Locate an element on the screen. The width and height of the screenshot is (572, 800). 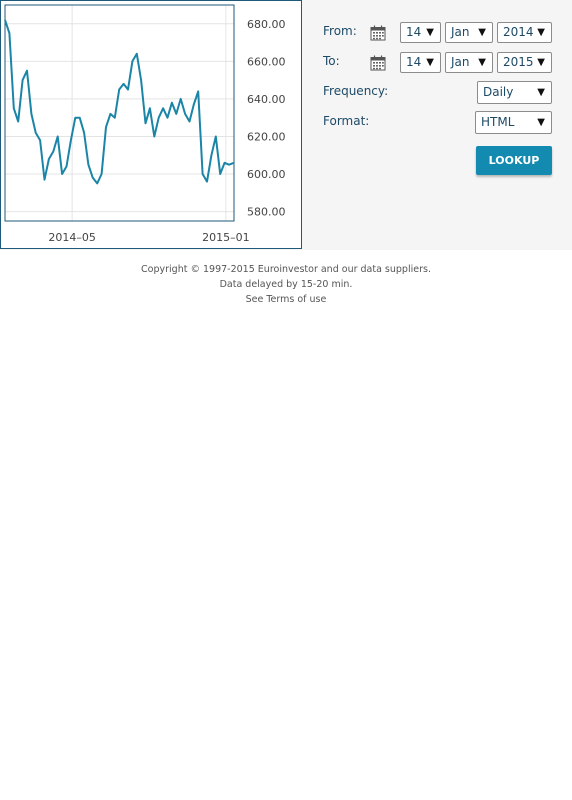
from-year-select: 2014 ▼ is located at coordinates (524, 32).